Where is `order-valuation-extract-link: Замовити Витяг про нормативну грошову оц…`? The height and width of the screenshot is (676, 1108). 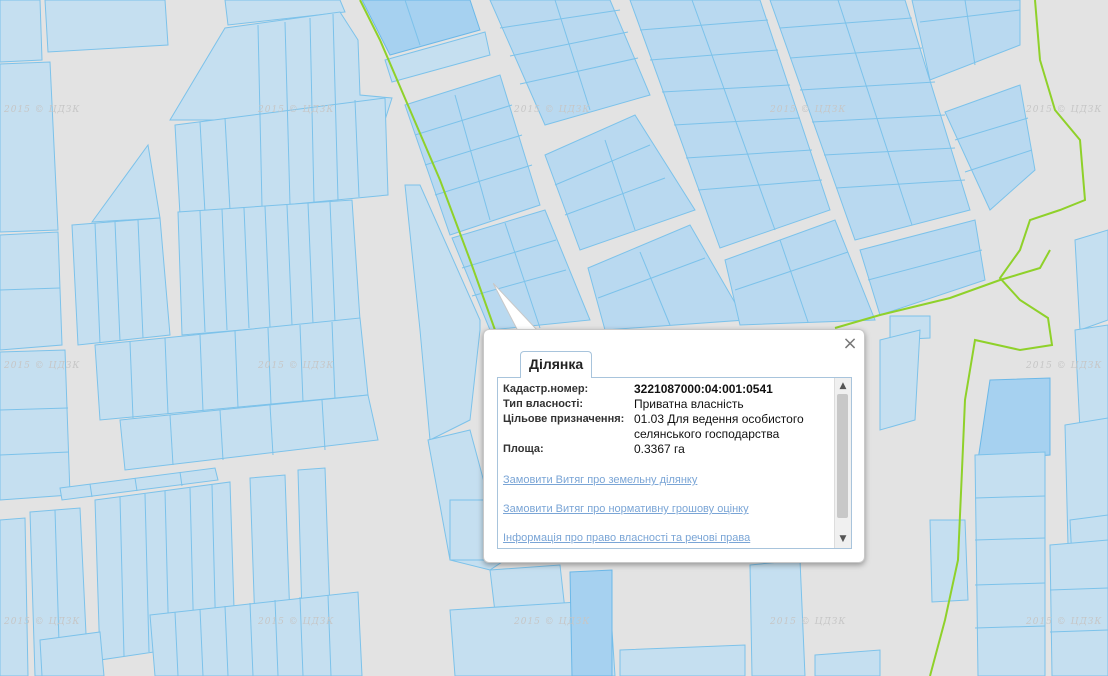
order-valuation-extract-link: Замовити Витяг про нормативну грошову оц… is located at coordinates (626, 509).